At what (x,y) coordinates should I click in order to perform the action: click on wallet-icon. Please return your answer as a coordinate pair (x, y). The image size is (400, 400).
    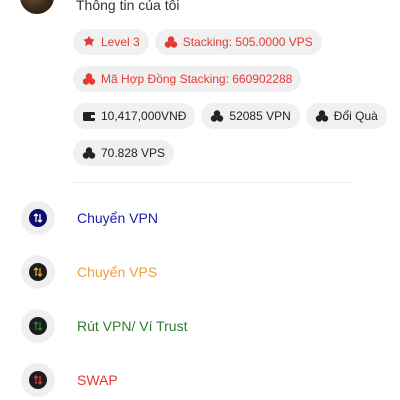
    Looking at the image, I should click on (89, 116).